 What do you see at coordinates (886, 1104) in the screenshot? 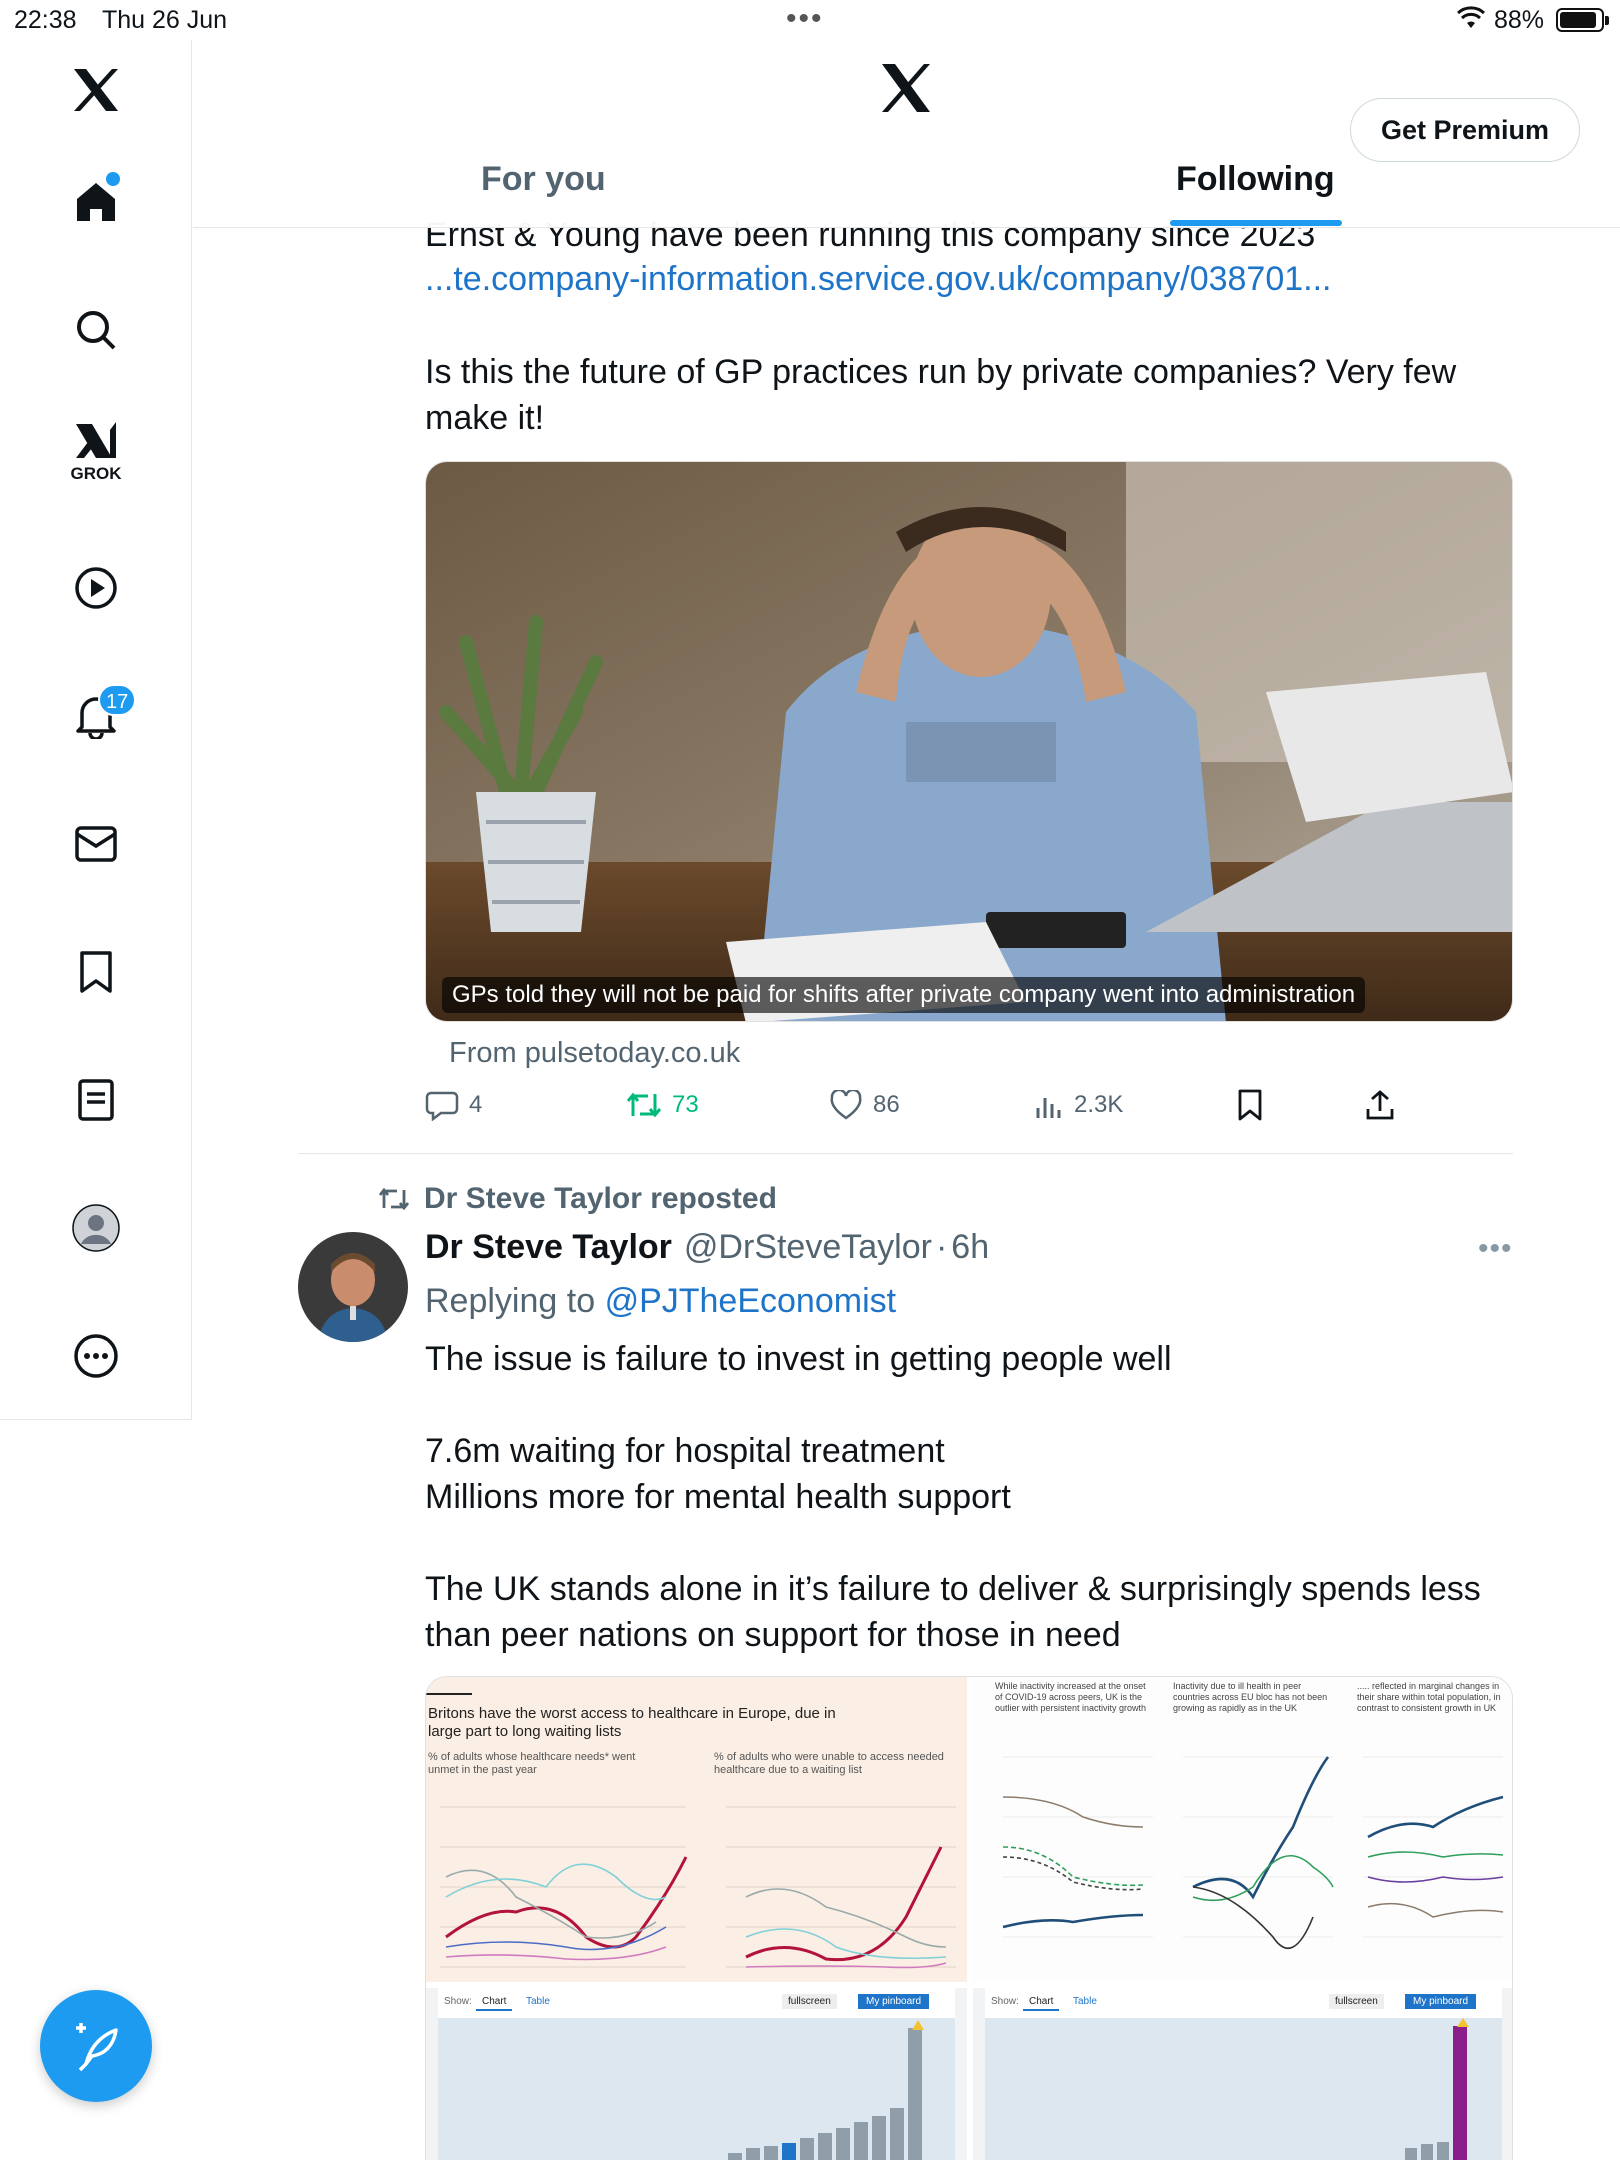
I see `like-count: 86` at bounding box center [886, 1104].